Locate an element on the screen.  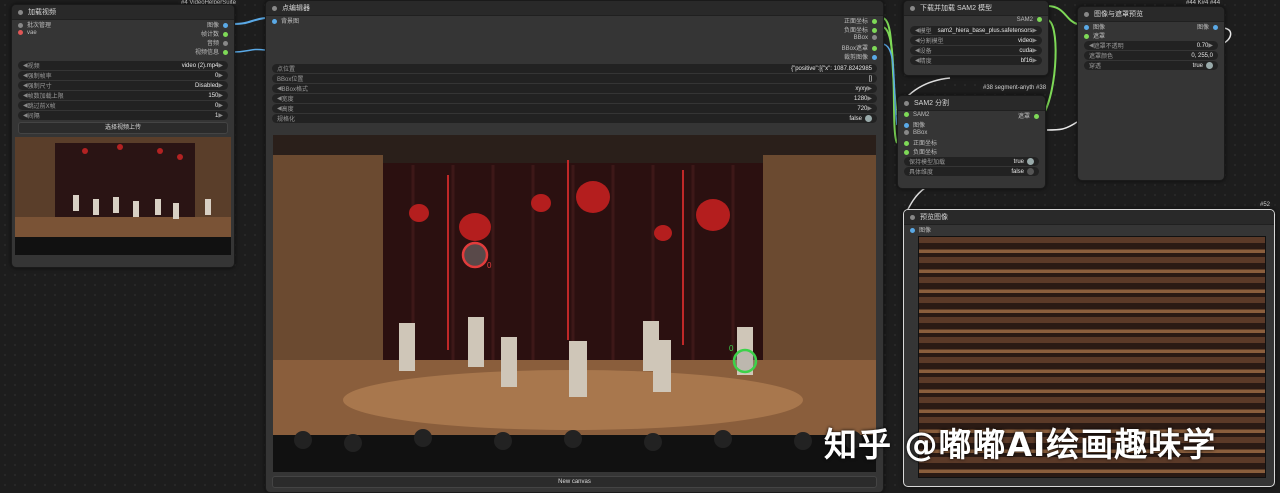
bbox-store-widget: BBox位置 [] is located at coordinates (574, 78).